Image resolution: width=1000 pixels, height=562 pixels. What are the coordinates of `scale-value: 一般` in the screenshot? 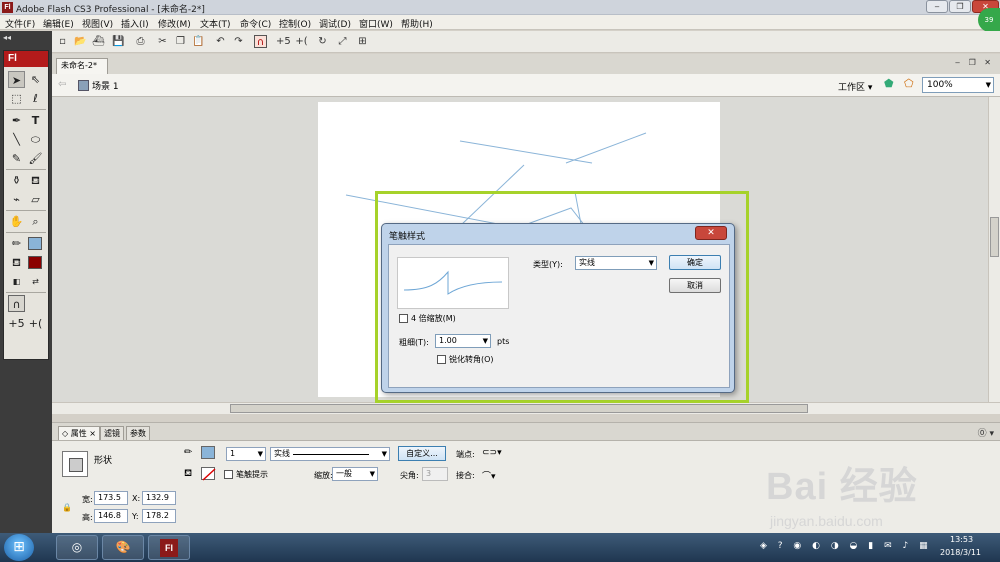 It's located at (344, 473).